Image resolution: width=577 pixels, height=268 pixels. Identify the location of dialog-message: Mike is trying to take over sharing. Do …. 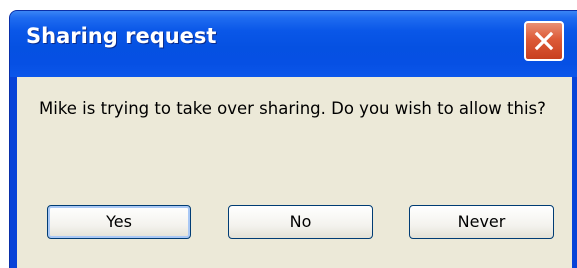
(292, 108).